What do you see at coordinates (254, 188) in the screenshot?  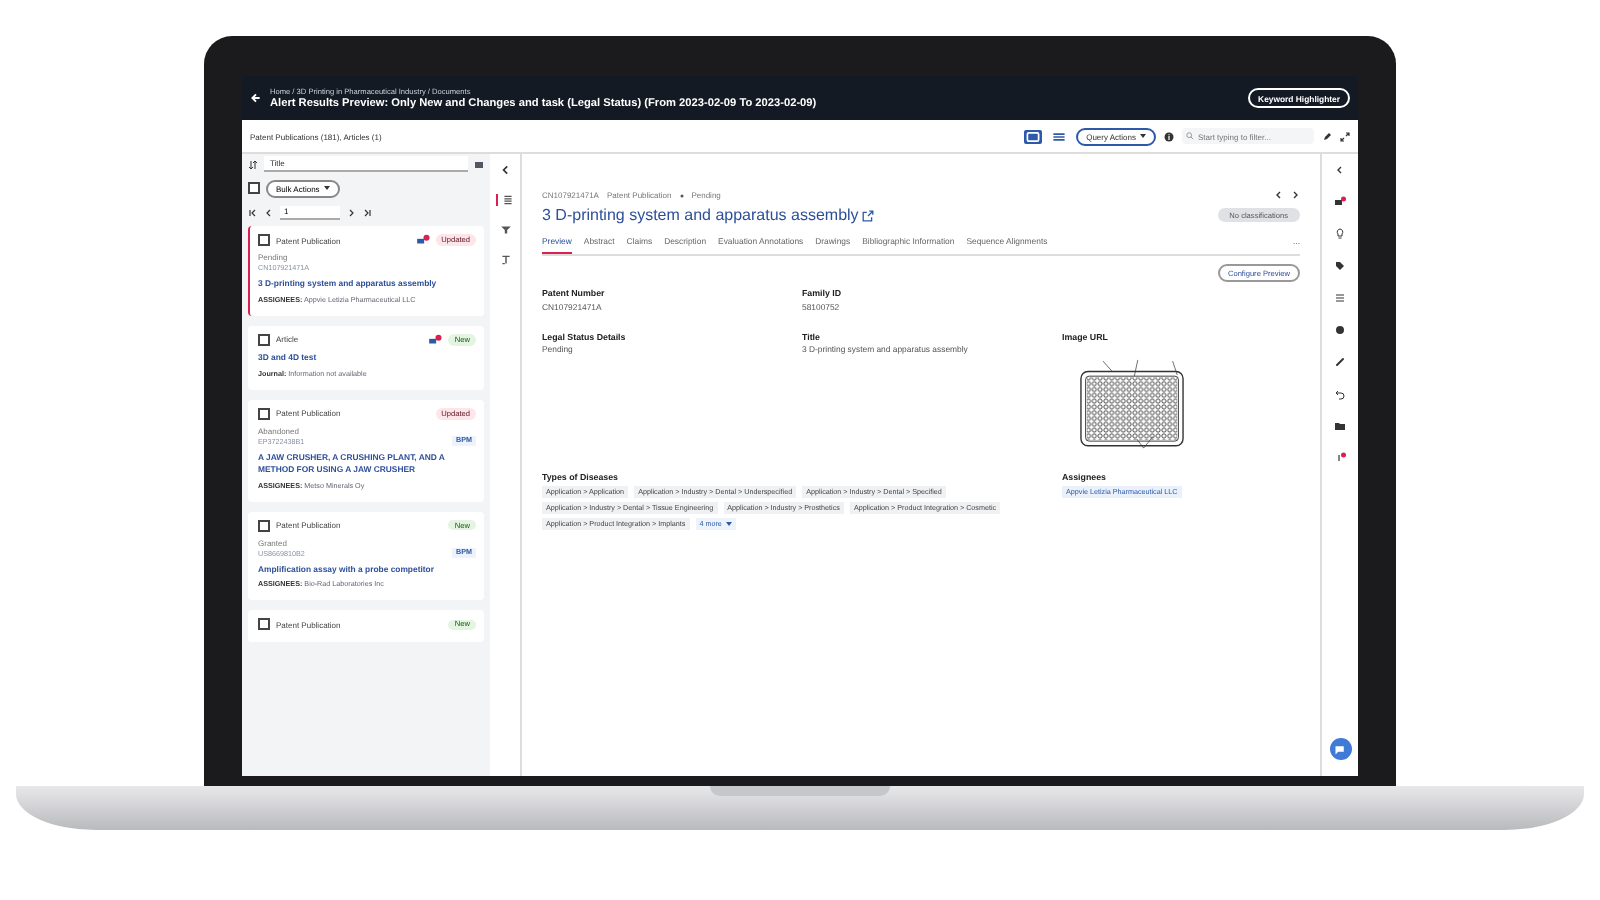 I see `select-all-checkbox` at bounding box center [254, 188].